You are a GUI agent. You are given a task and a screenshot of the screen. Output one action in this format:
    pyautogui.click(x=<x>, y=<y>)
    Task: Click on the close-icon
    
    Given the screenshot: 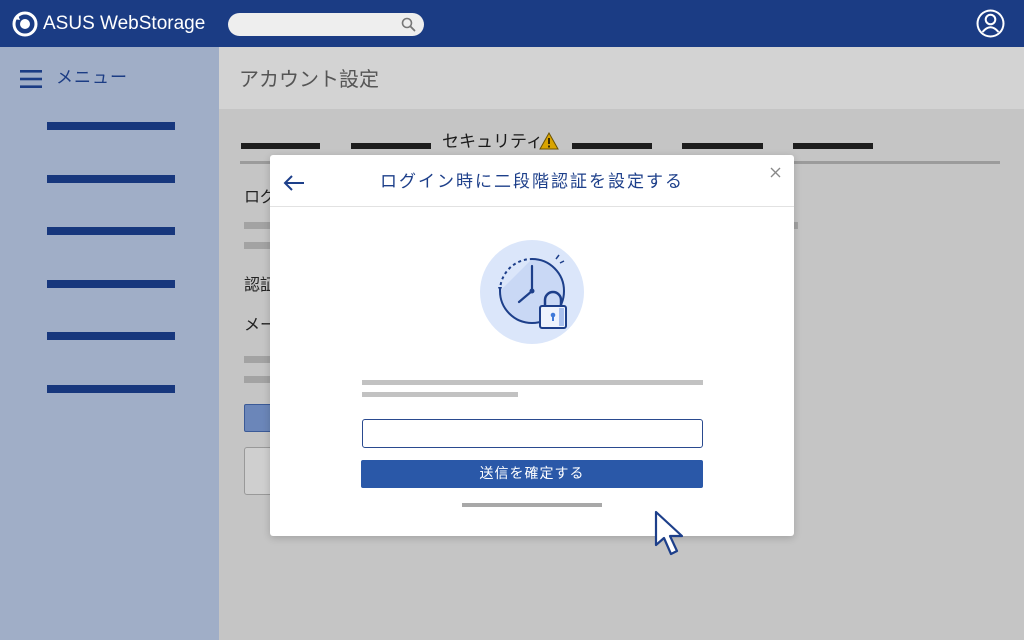 What is the action you would take?
    pyautogui.click(x=775, y=172)
    